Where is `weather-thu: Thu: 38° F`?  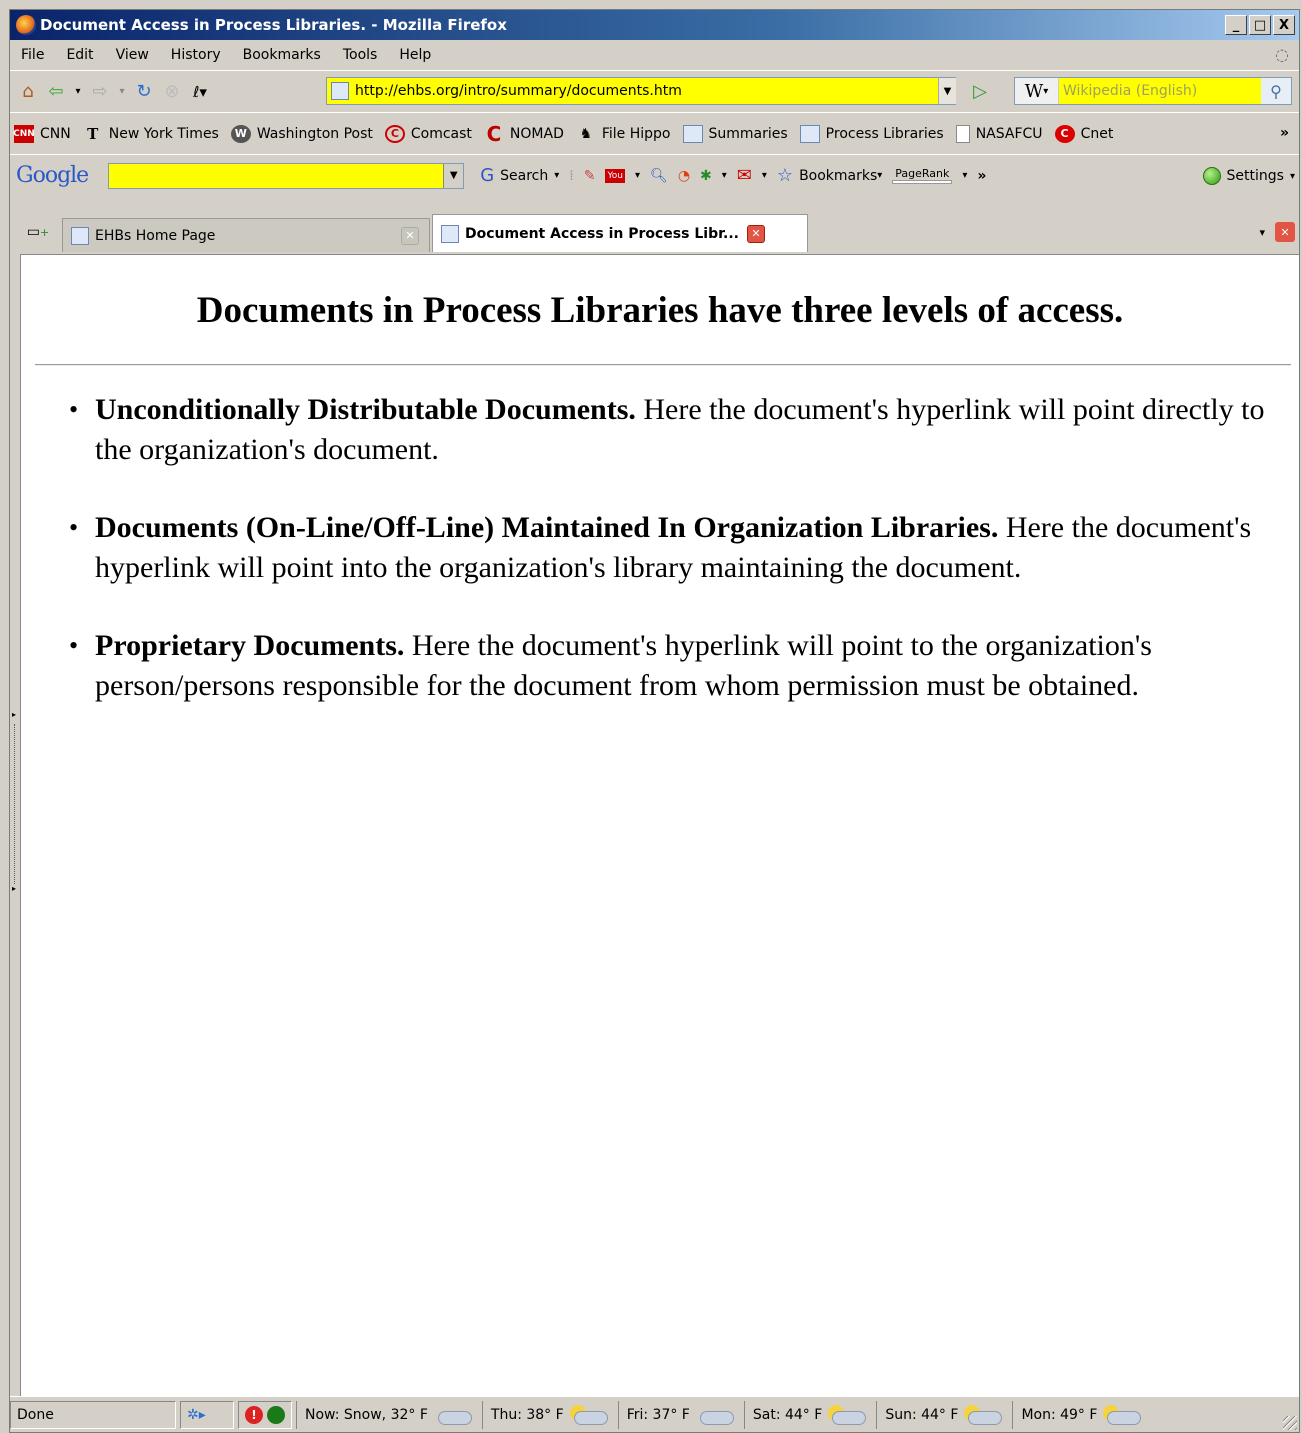 weather-thu: Thu: 38° F is located at coordinates (549, 1414).